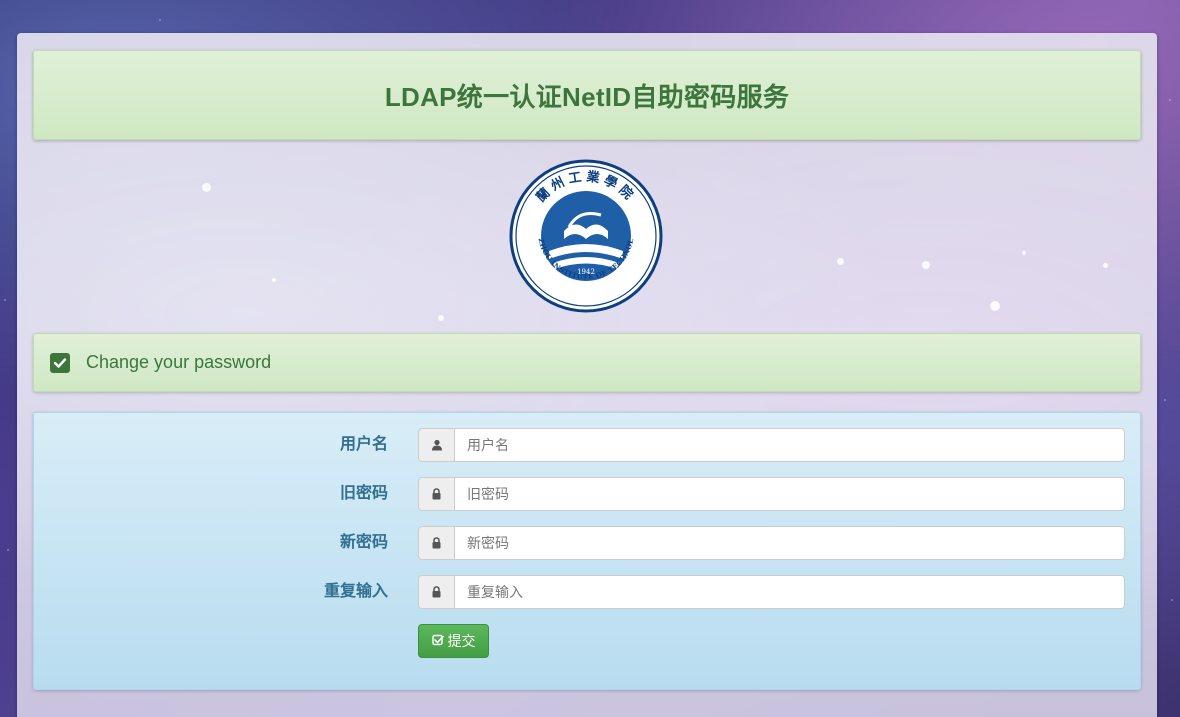  I want to click on new-password-input-group, so click(771, 543).